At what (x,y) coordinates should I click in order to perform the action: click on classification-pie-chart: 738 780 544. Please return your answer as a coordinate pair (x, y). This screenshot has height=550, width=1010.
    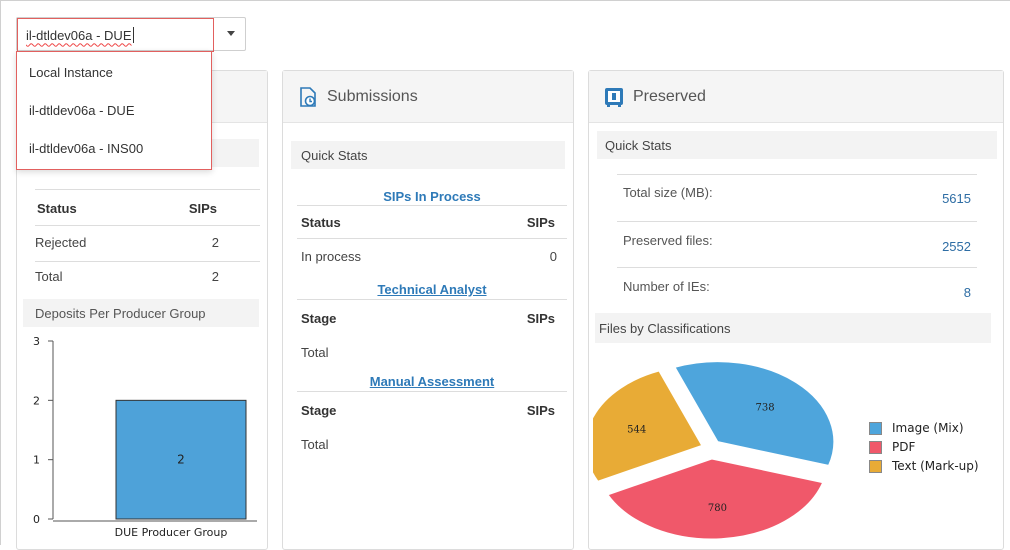
    Looking at the image, I should click on (714, 450).